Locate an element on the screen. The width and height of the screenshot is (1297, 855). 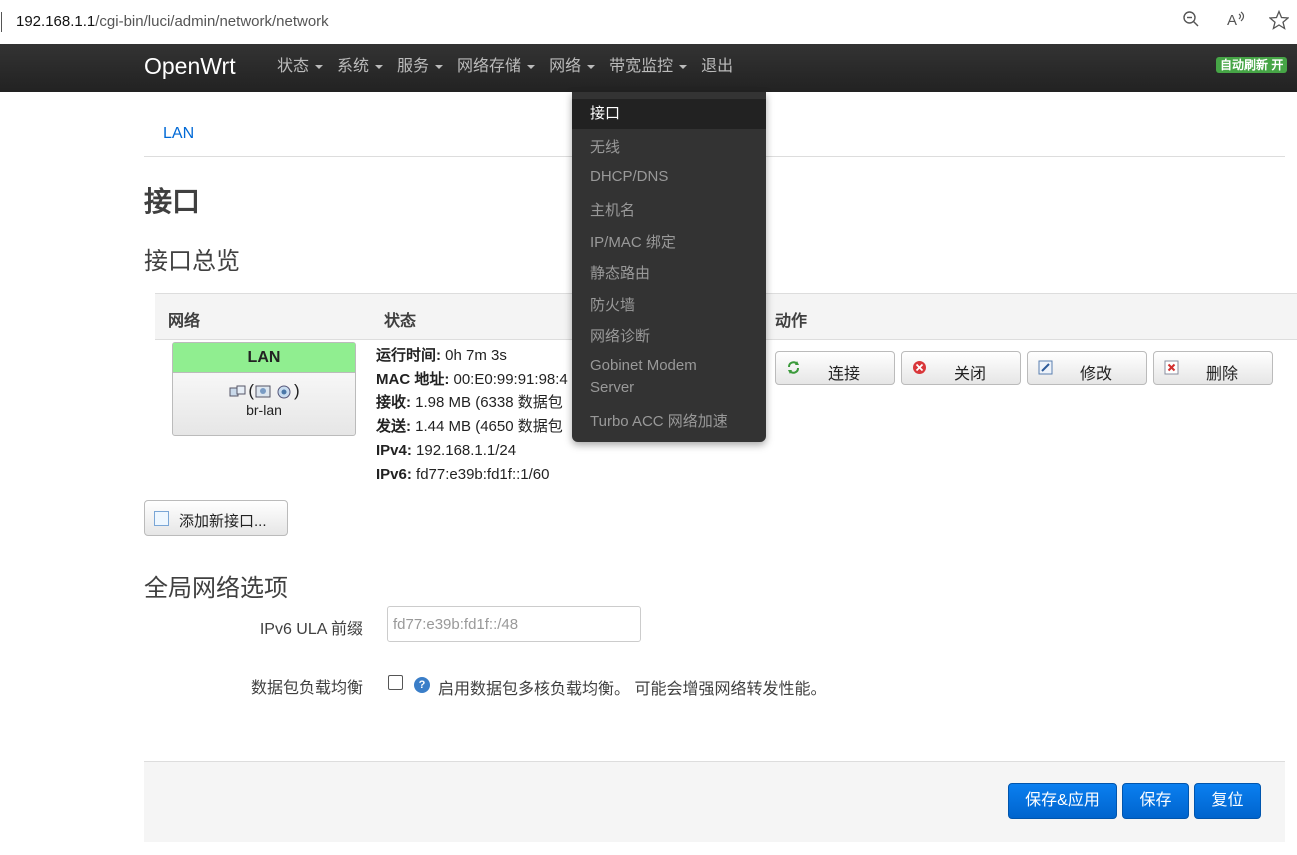
nav-bandwidth: 带宽监控 is located at coordinates (648, 68).